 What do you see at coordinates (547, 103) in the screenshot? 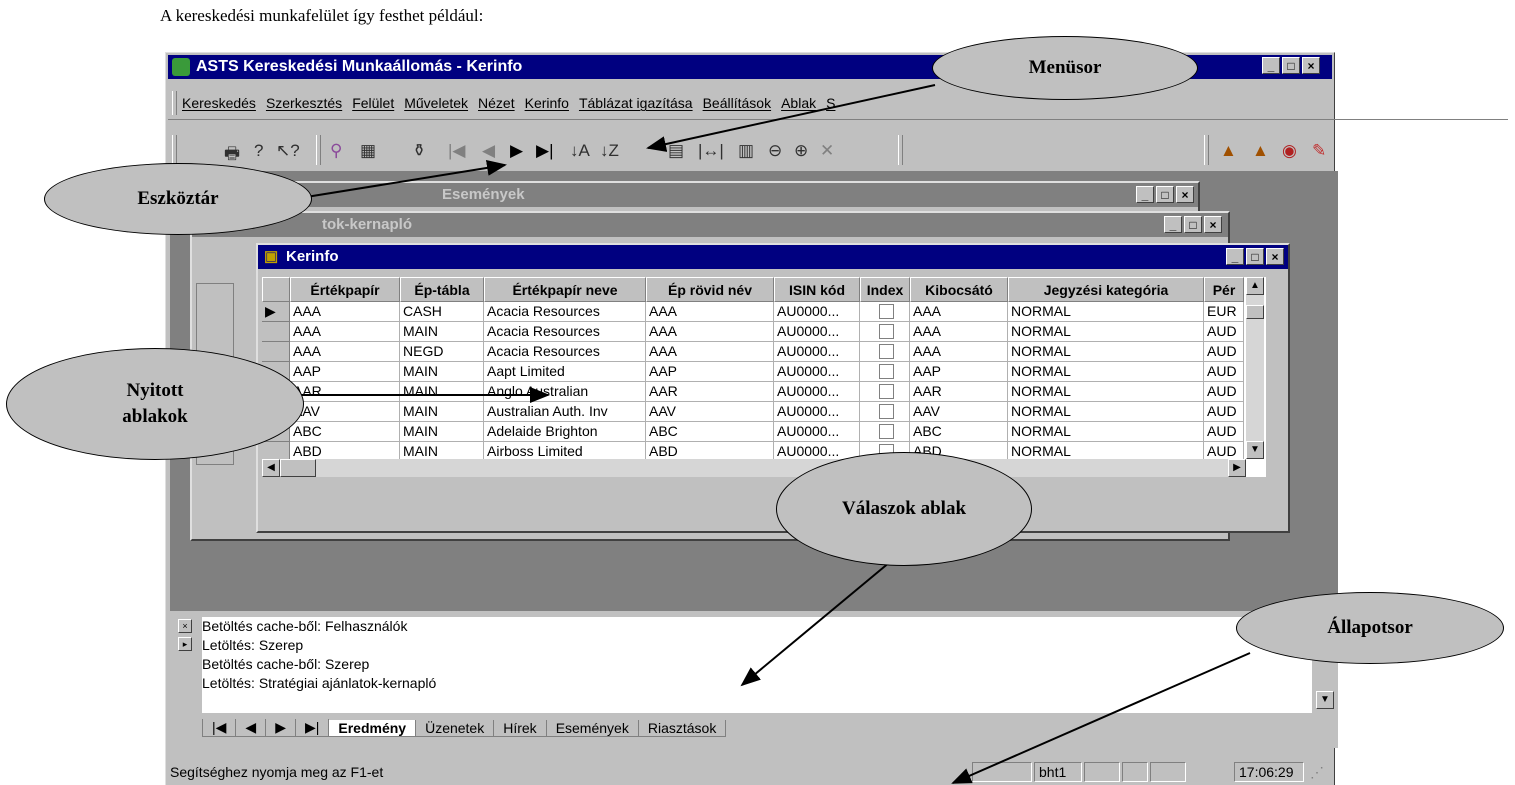
I see `menu-kerinfo: Kerinfo` at bounding box center [547, 103].